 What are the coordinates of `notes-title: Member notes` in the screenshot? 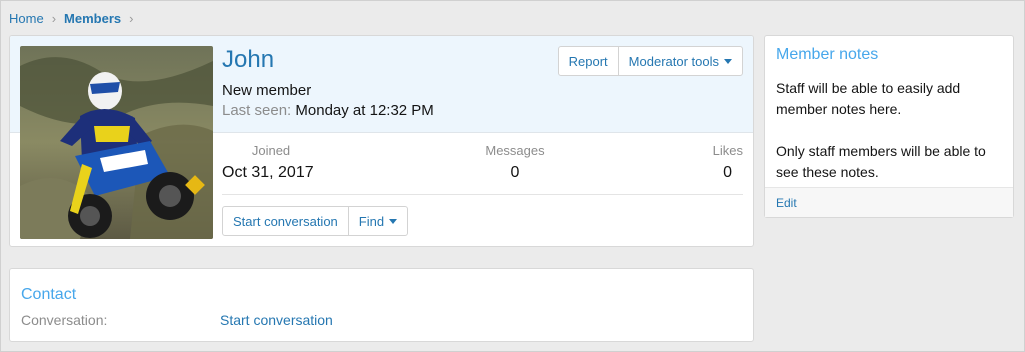 It's located at (827, 54).